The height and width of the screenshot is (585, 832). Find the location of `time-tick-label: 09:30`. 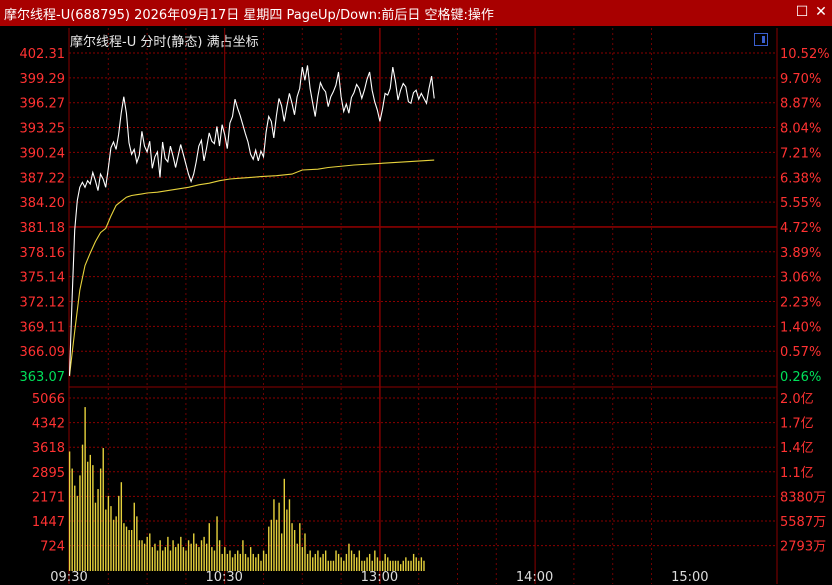

time-tick-label: 09:30 is located at coordinates (69, 577).